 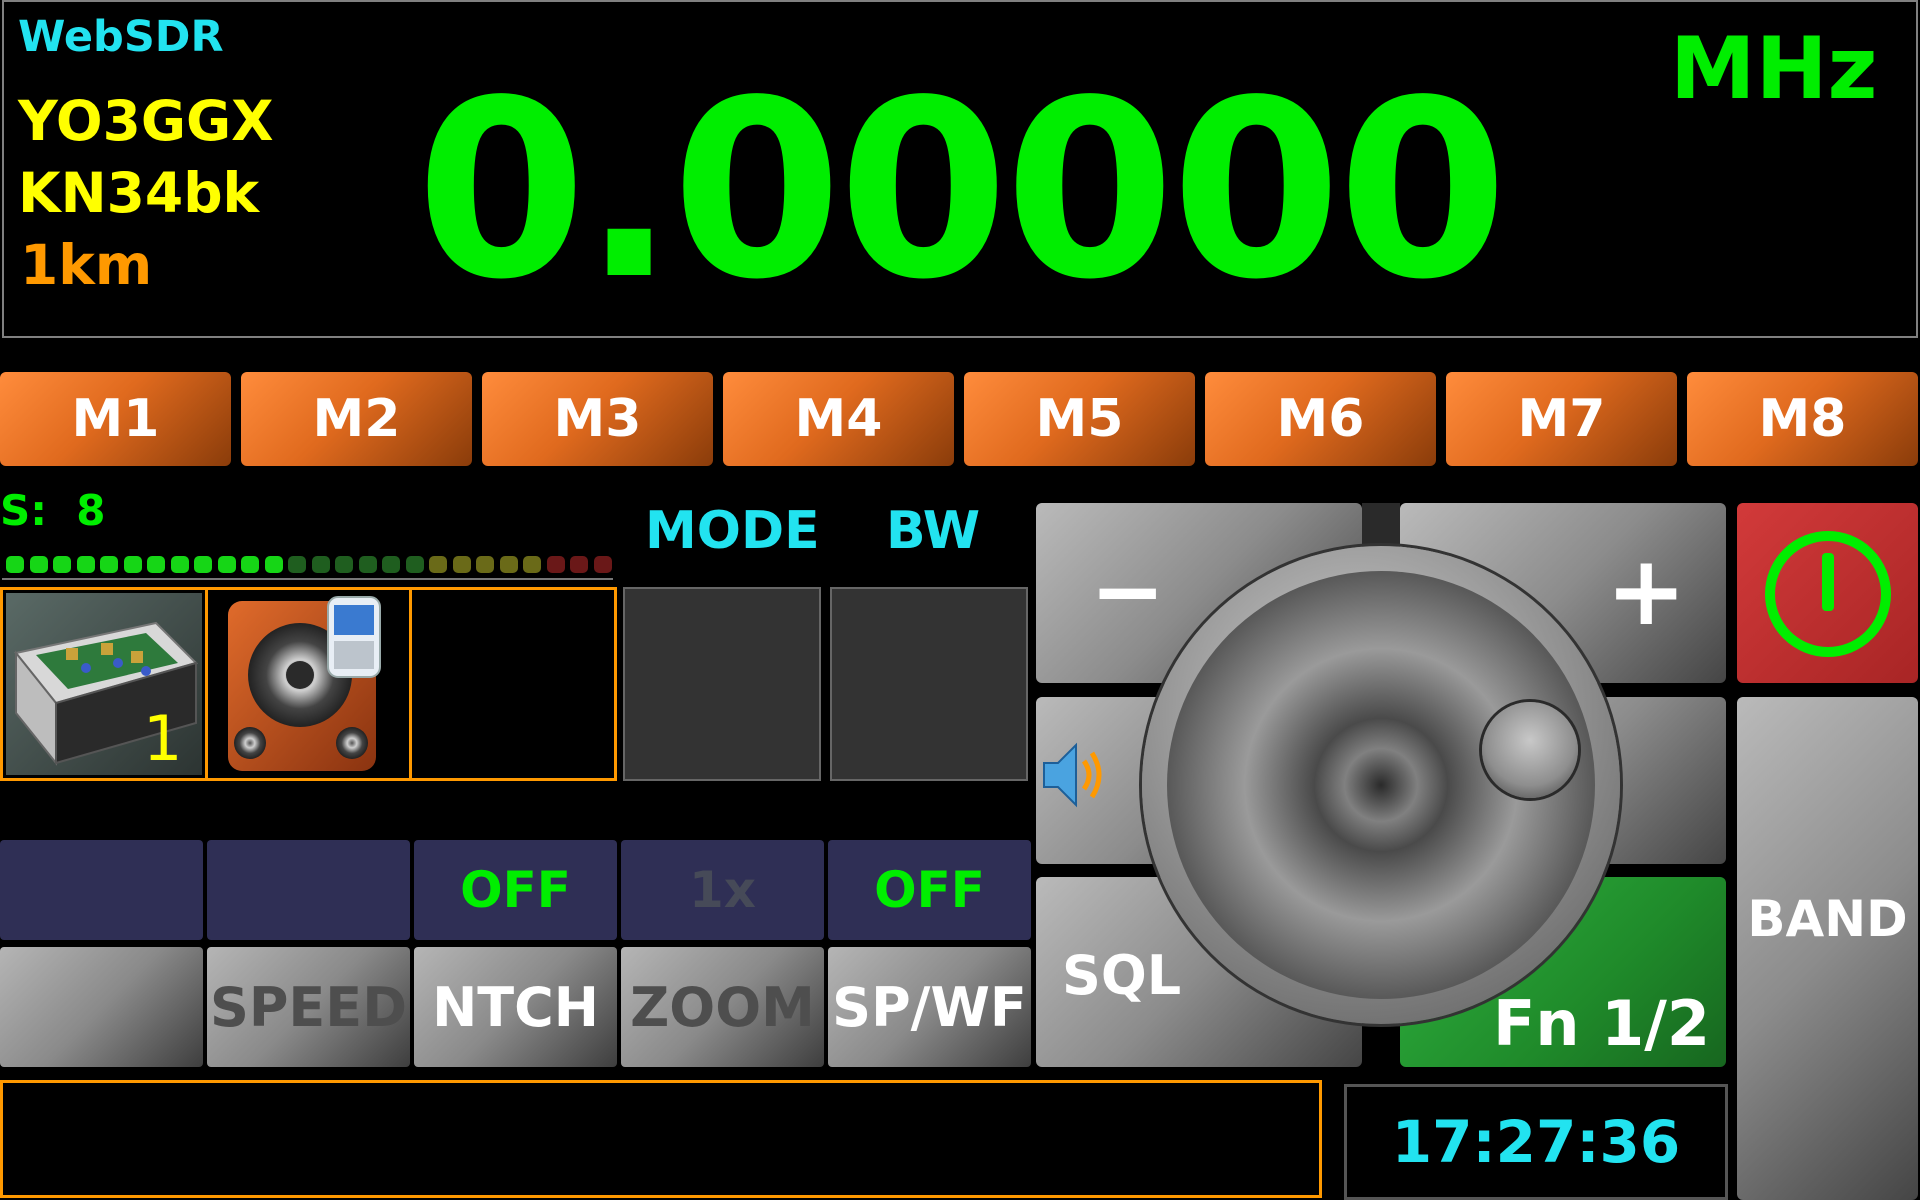 I want to click on power-button, so click(x=1827, y=593).